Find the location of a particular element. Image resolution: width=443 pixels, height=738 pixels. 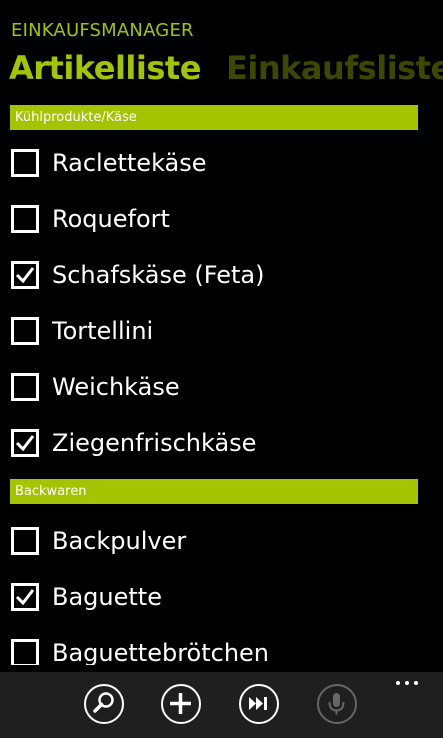

add-icon is located at coordinates (180, 703).